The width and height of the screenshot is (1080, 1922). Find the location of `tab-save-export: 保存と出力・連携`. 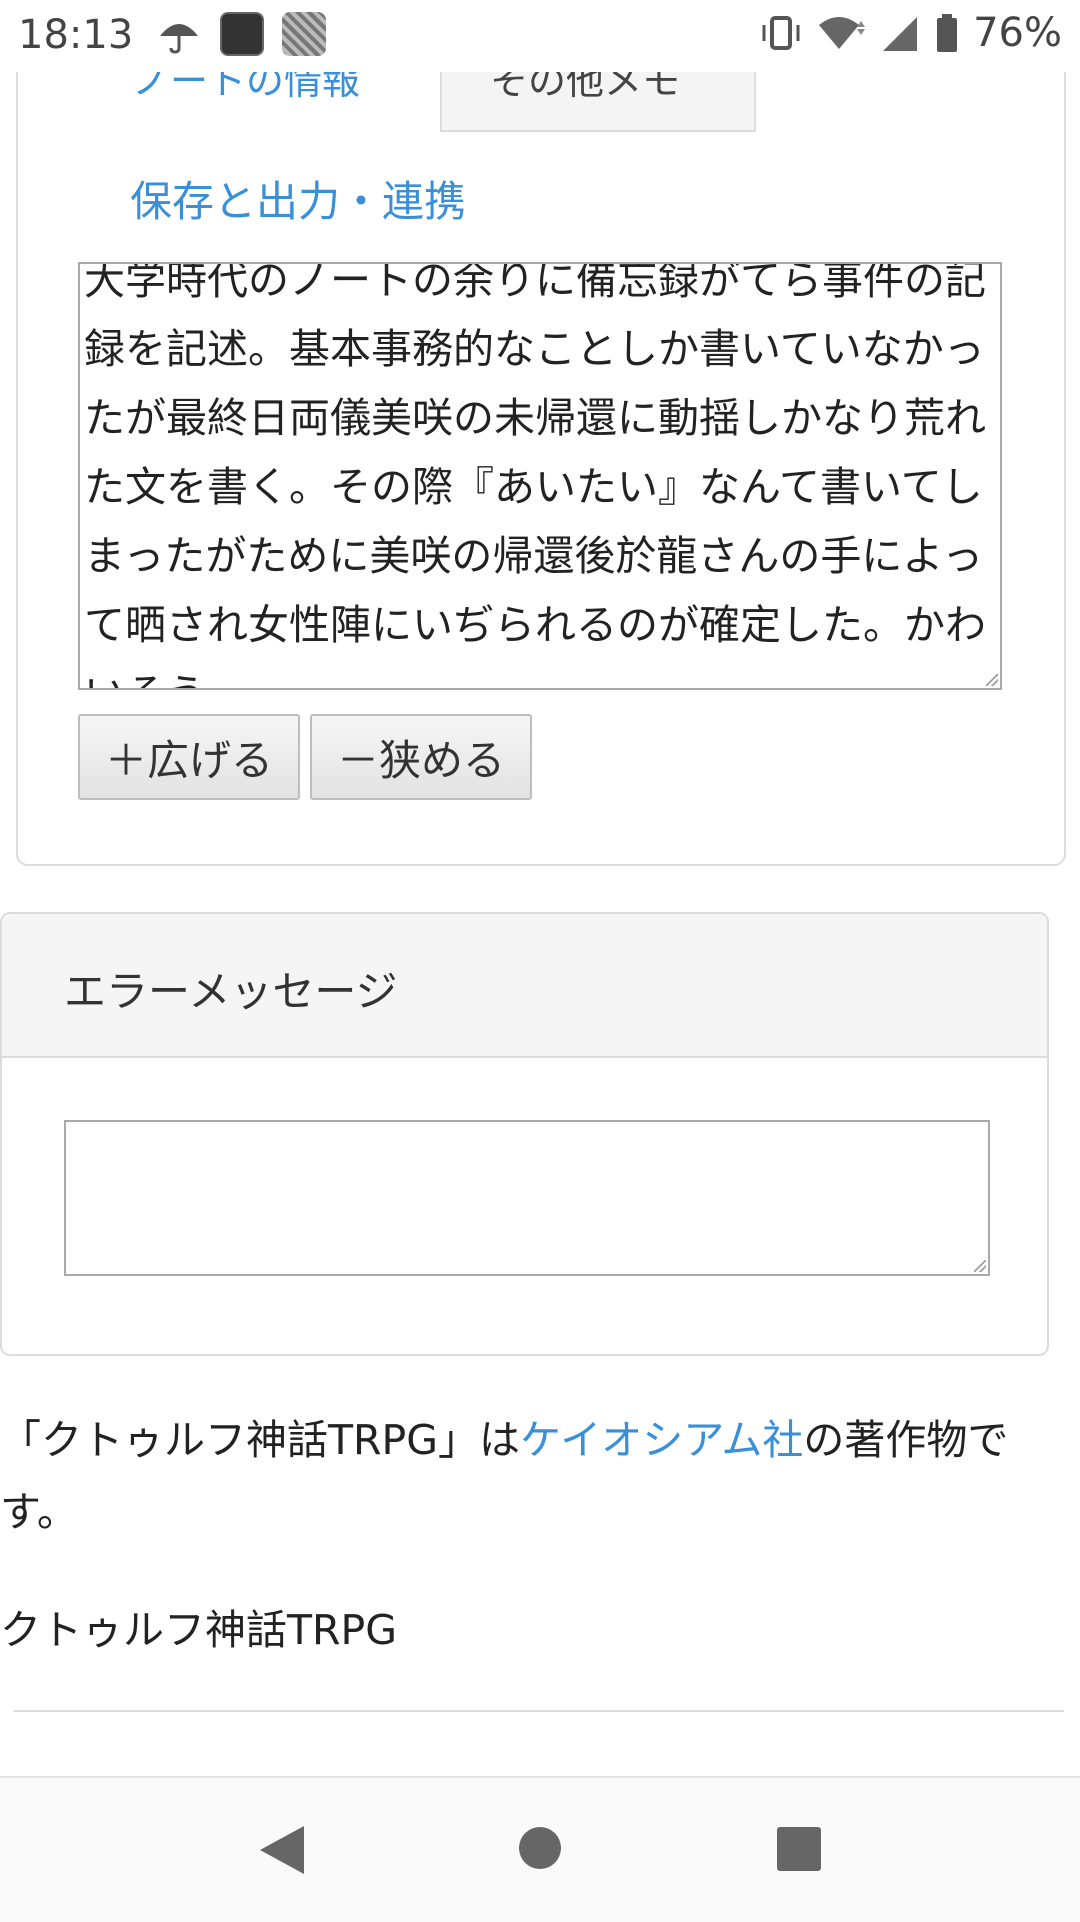

tab-save-export: 保存と出力・連携 is located at coordinates (298, 198).